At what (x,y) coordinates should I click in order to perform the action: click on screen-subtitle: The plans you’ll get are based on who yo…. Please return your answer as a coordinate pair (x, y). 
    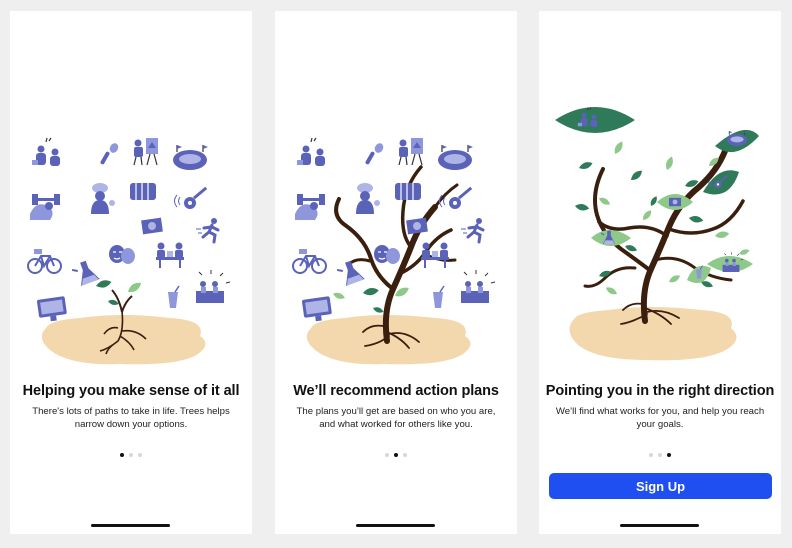
    Looking at the image, I should click on (396, 418).